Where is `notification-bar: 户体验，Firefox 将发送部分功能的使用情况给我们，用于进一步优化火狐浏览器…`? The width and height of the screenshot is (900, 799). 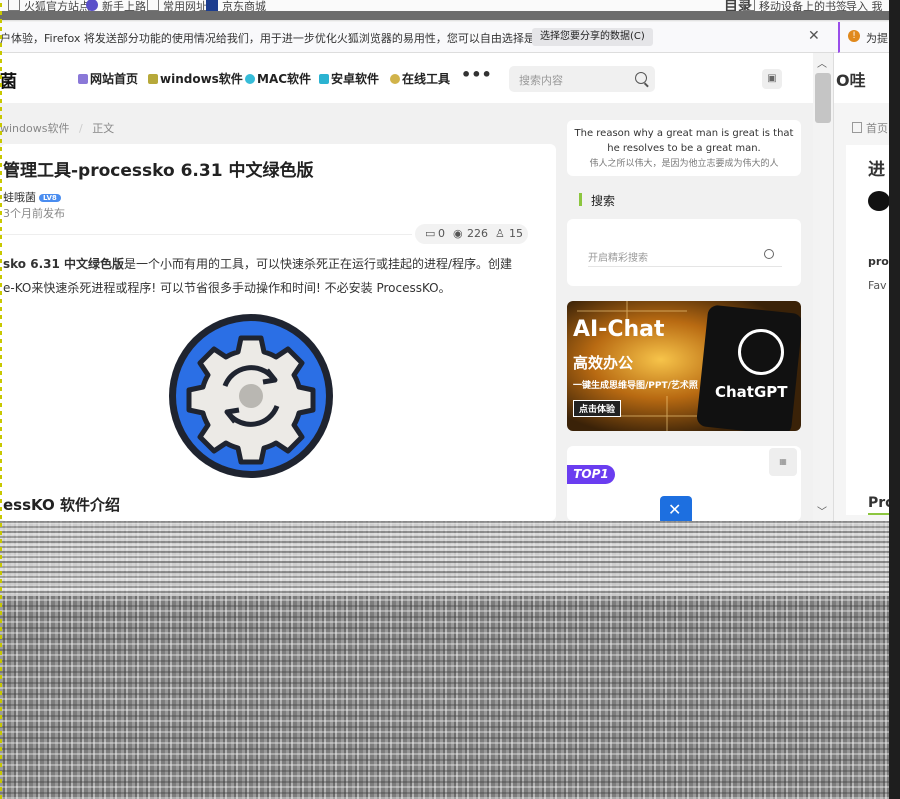 notification-bar: 户体验，Firefox 将发送部分功能的使用情况给我们，用于进一步优化火狐浏览器… is located at coordinates (419, 37).